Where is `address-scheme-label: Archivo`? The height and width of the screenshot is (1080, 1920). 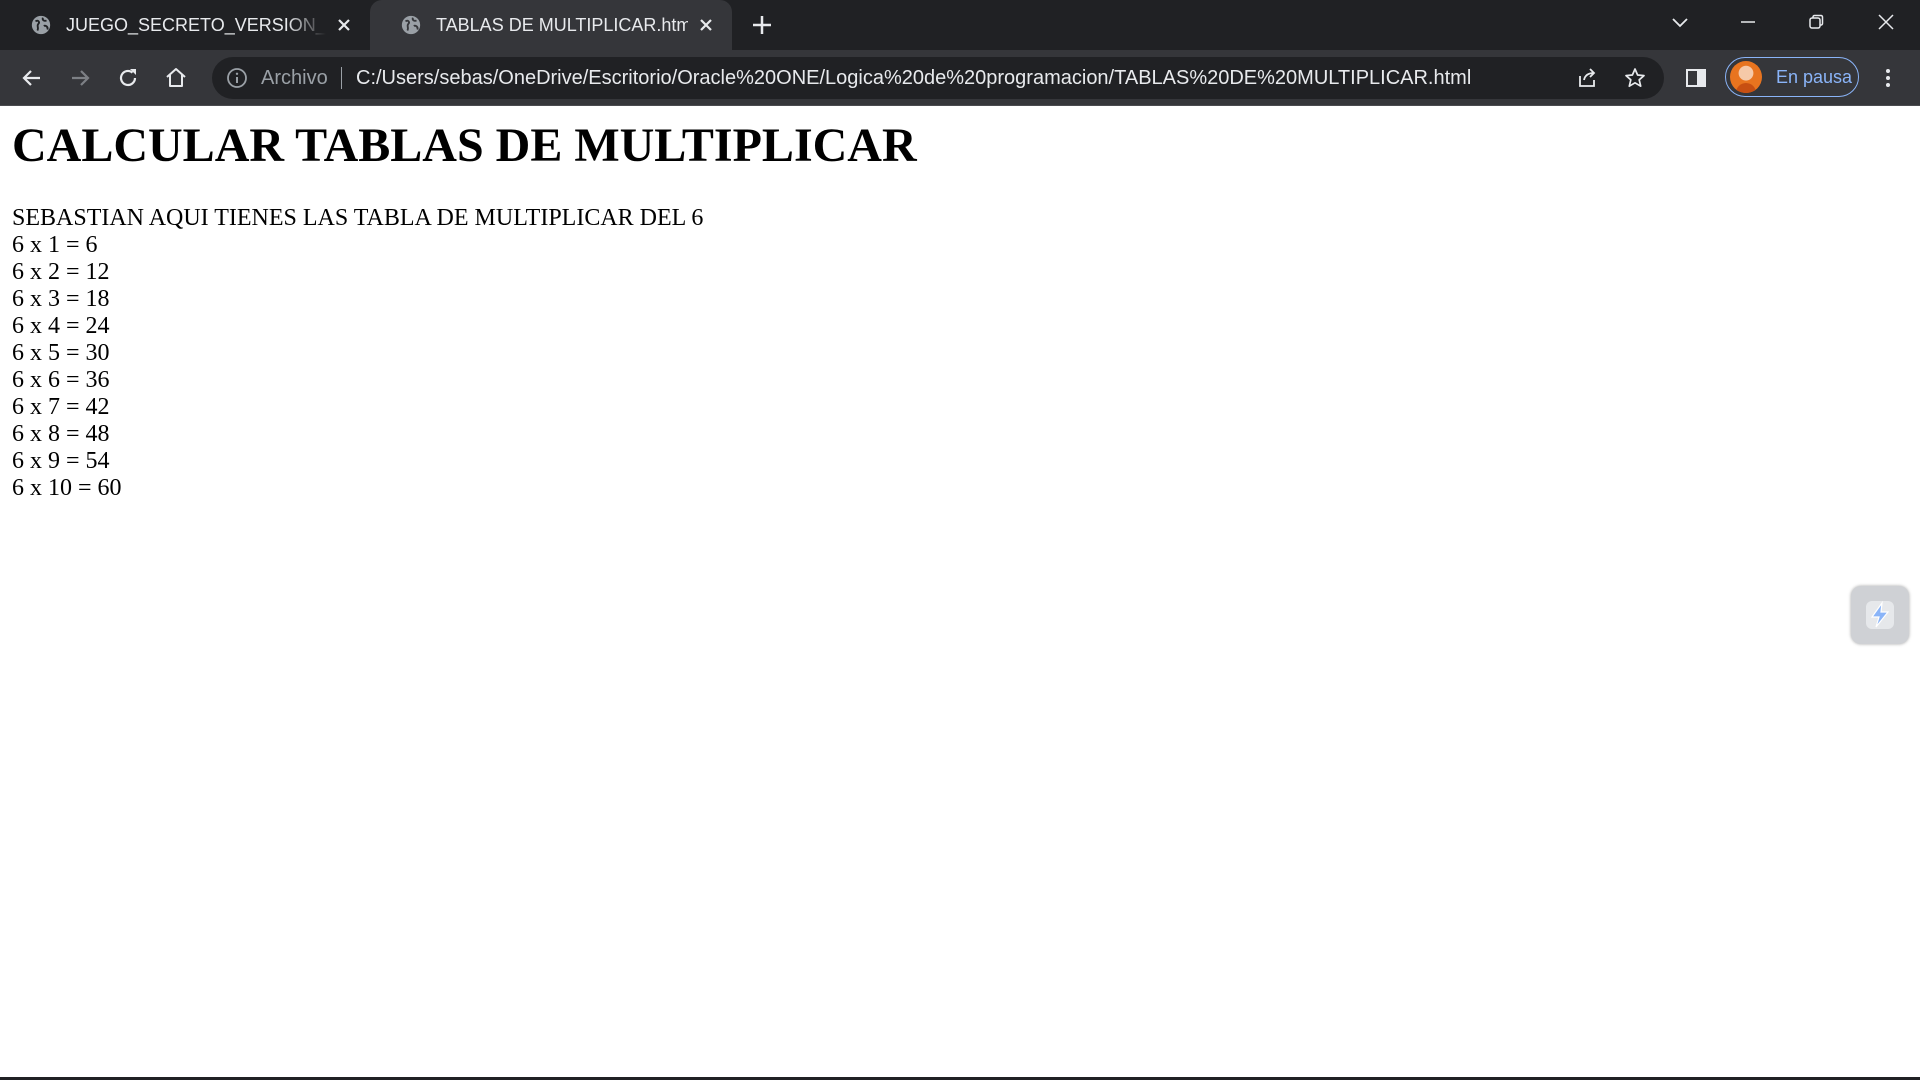
address-scheme-label: Archivo is located at coordinates (294, 78).